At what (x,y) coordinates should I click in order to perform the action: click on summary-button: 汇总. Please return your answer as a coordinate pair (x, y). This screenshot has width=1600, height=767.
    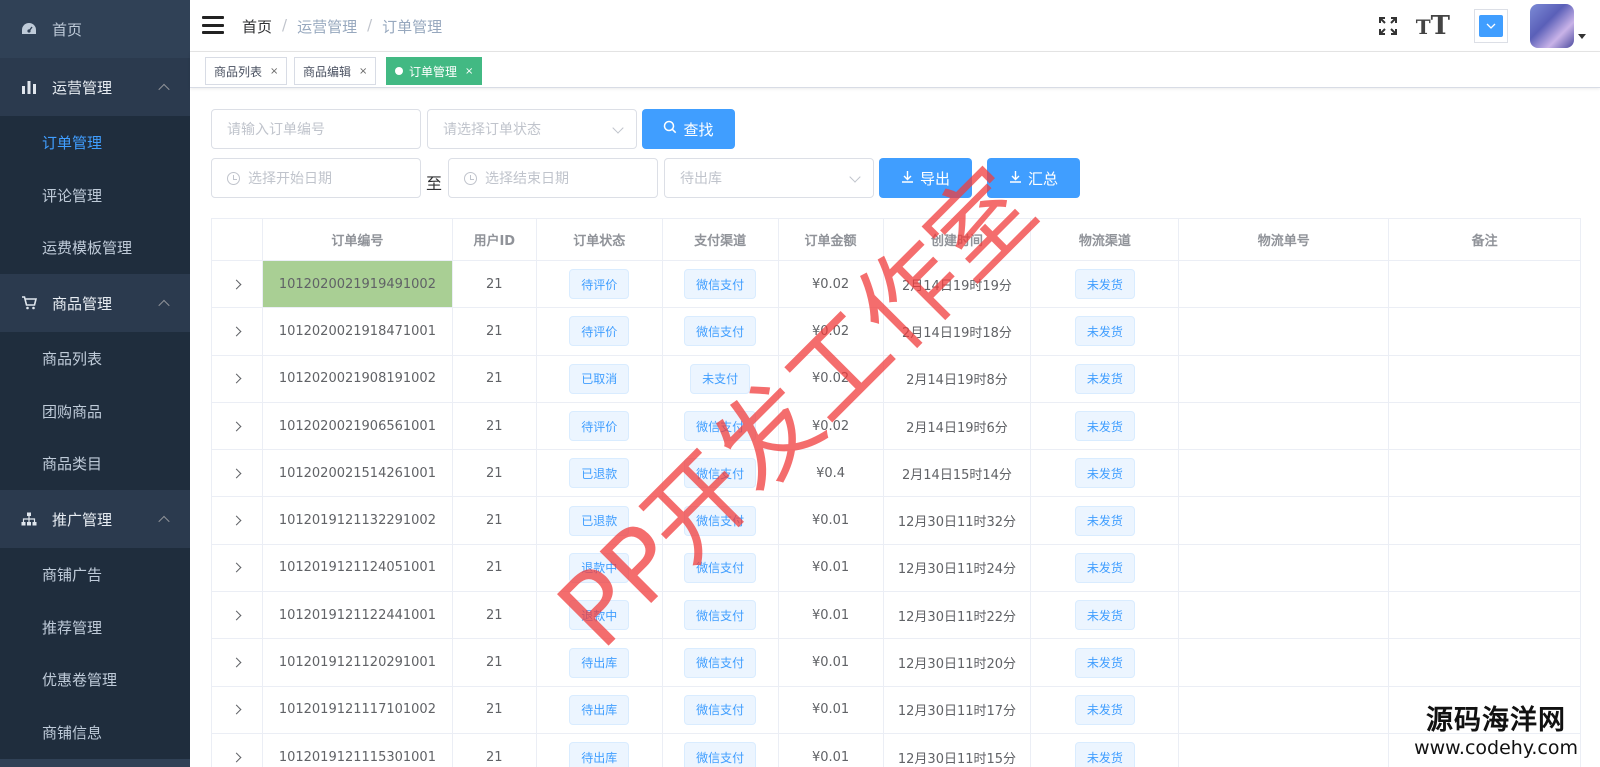
    Looking at the image, I should click on (1033, 178).